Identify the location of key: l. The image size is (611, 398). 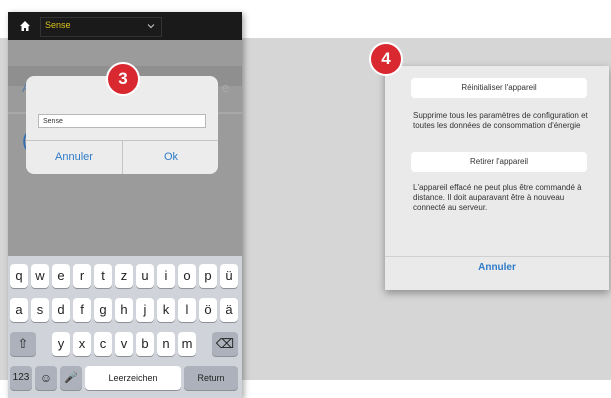
(187, 310).